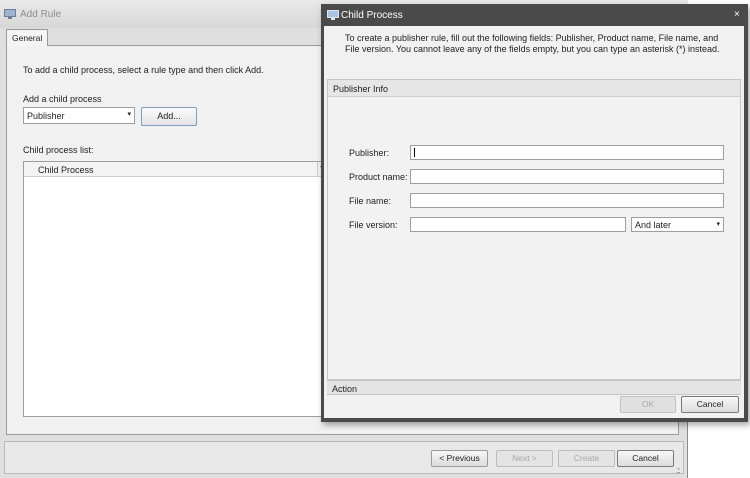  What do you see at coordinates (373, 225) in the screenshot?
I see `file-version-label: File version:` at bounding box center [373, 225].